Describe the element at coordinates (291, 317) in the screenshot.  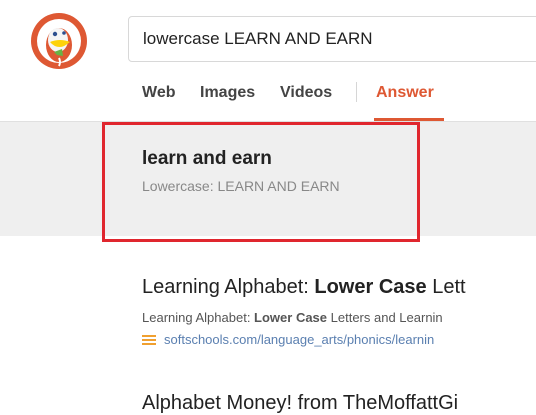
I see `snippet-bold: Lower Case` at that location.